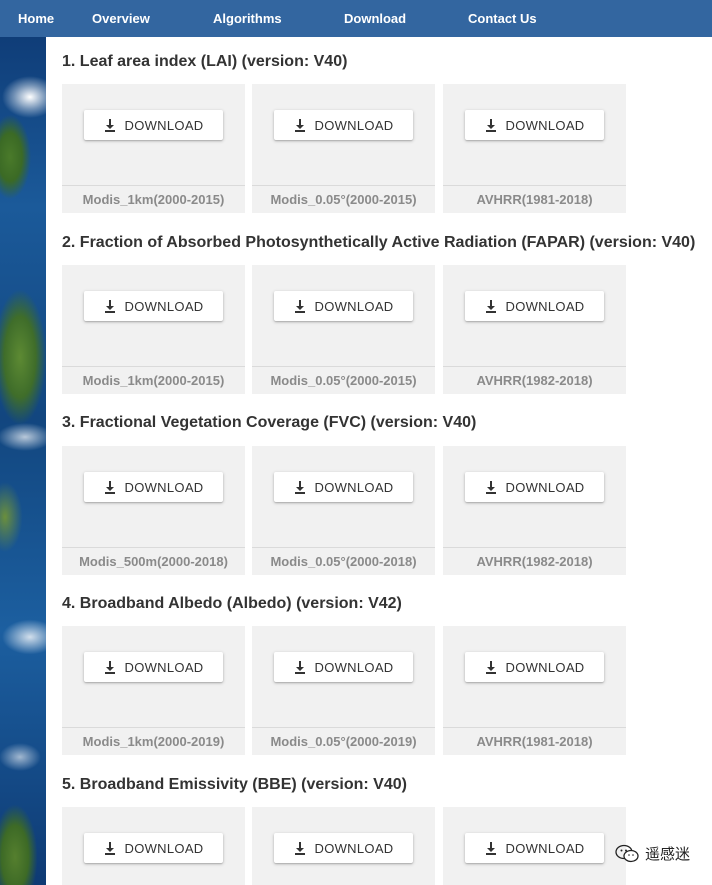 Image resolution: width=712 pixels, height=885 pixels. Describe the element at coordinates (121, 18) in the screenshot. I see `nav-overview: Overview` at that location.